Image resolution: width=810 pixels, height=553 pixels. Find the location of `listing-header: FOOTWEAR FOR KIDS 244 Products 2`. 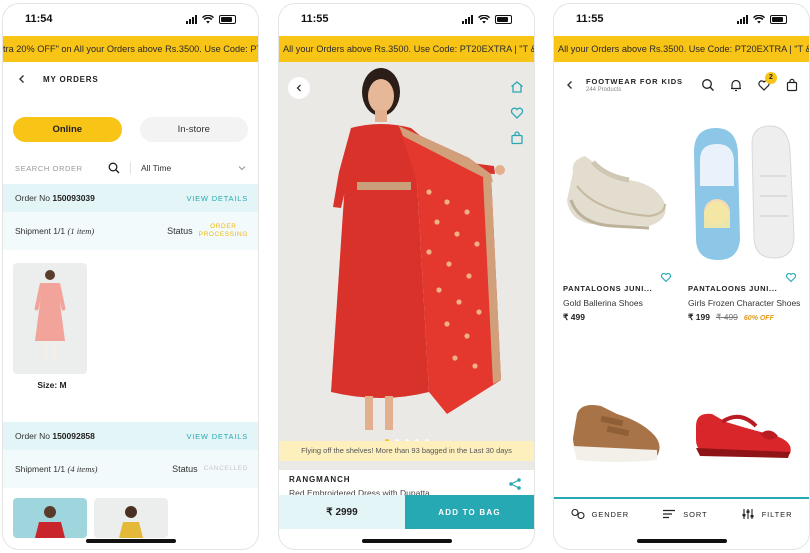

listing-header: FOOTWEAR FOR KIDS 244 Products 2 is located at coordinates (681, 85).